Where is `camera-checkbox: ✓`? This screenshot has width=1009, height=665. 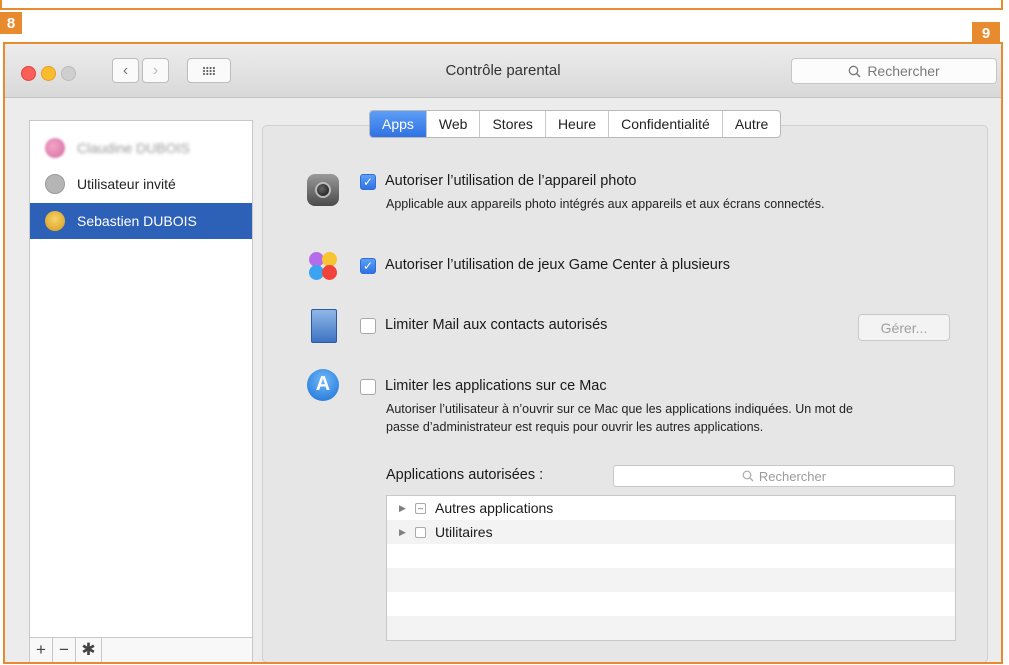
camera-checkbox: ✓ is located at coordinates (368, 182).